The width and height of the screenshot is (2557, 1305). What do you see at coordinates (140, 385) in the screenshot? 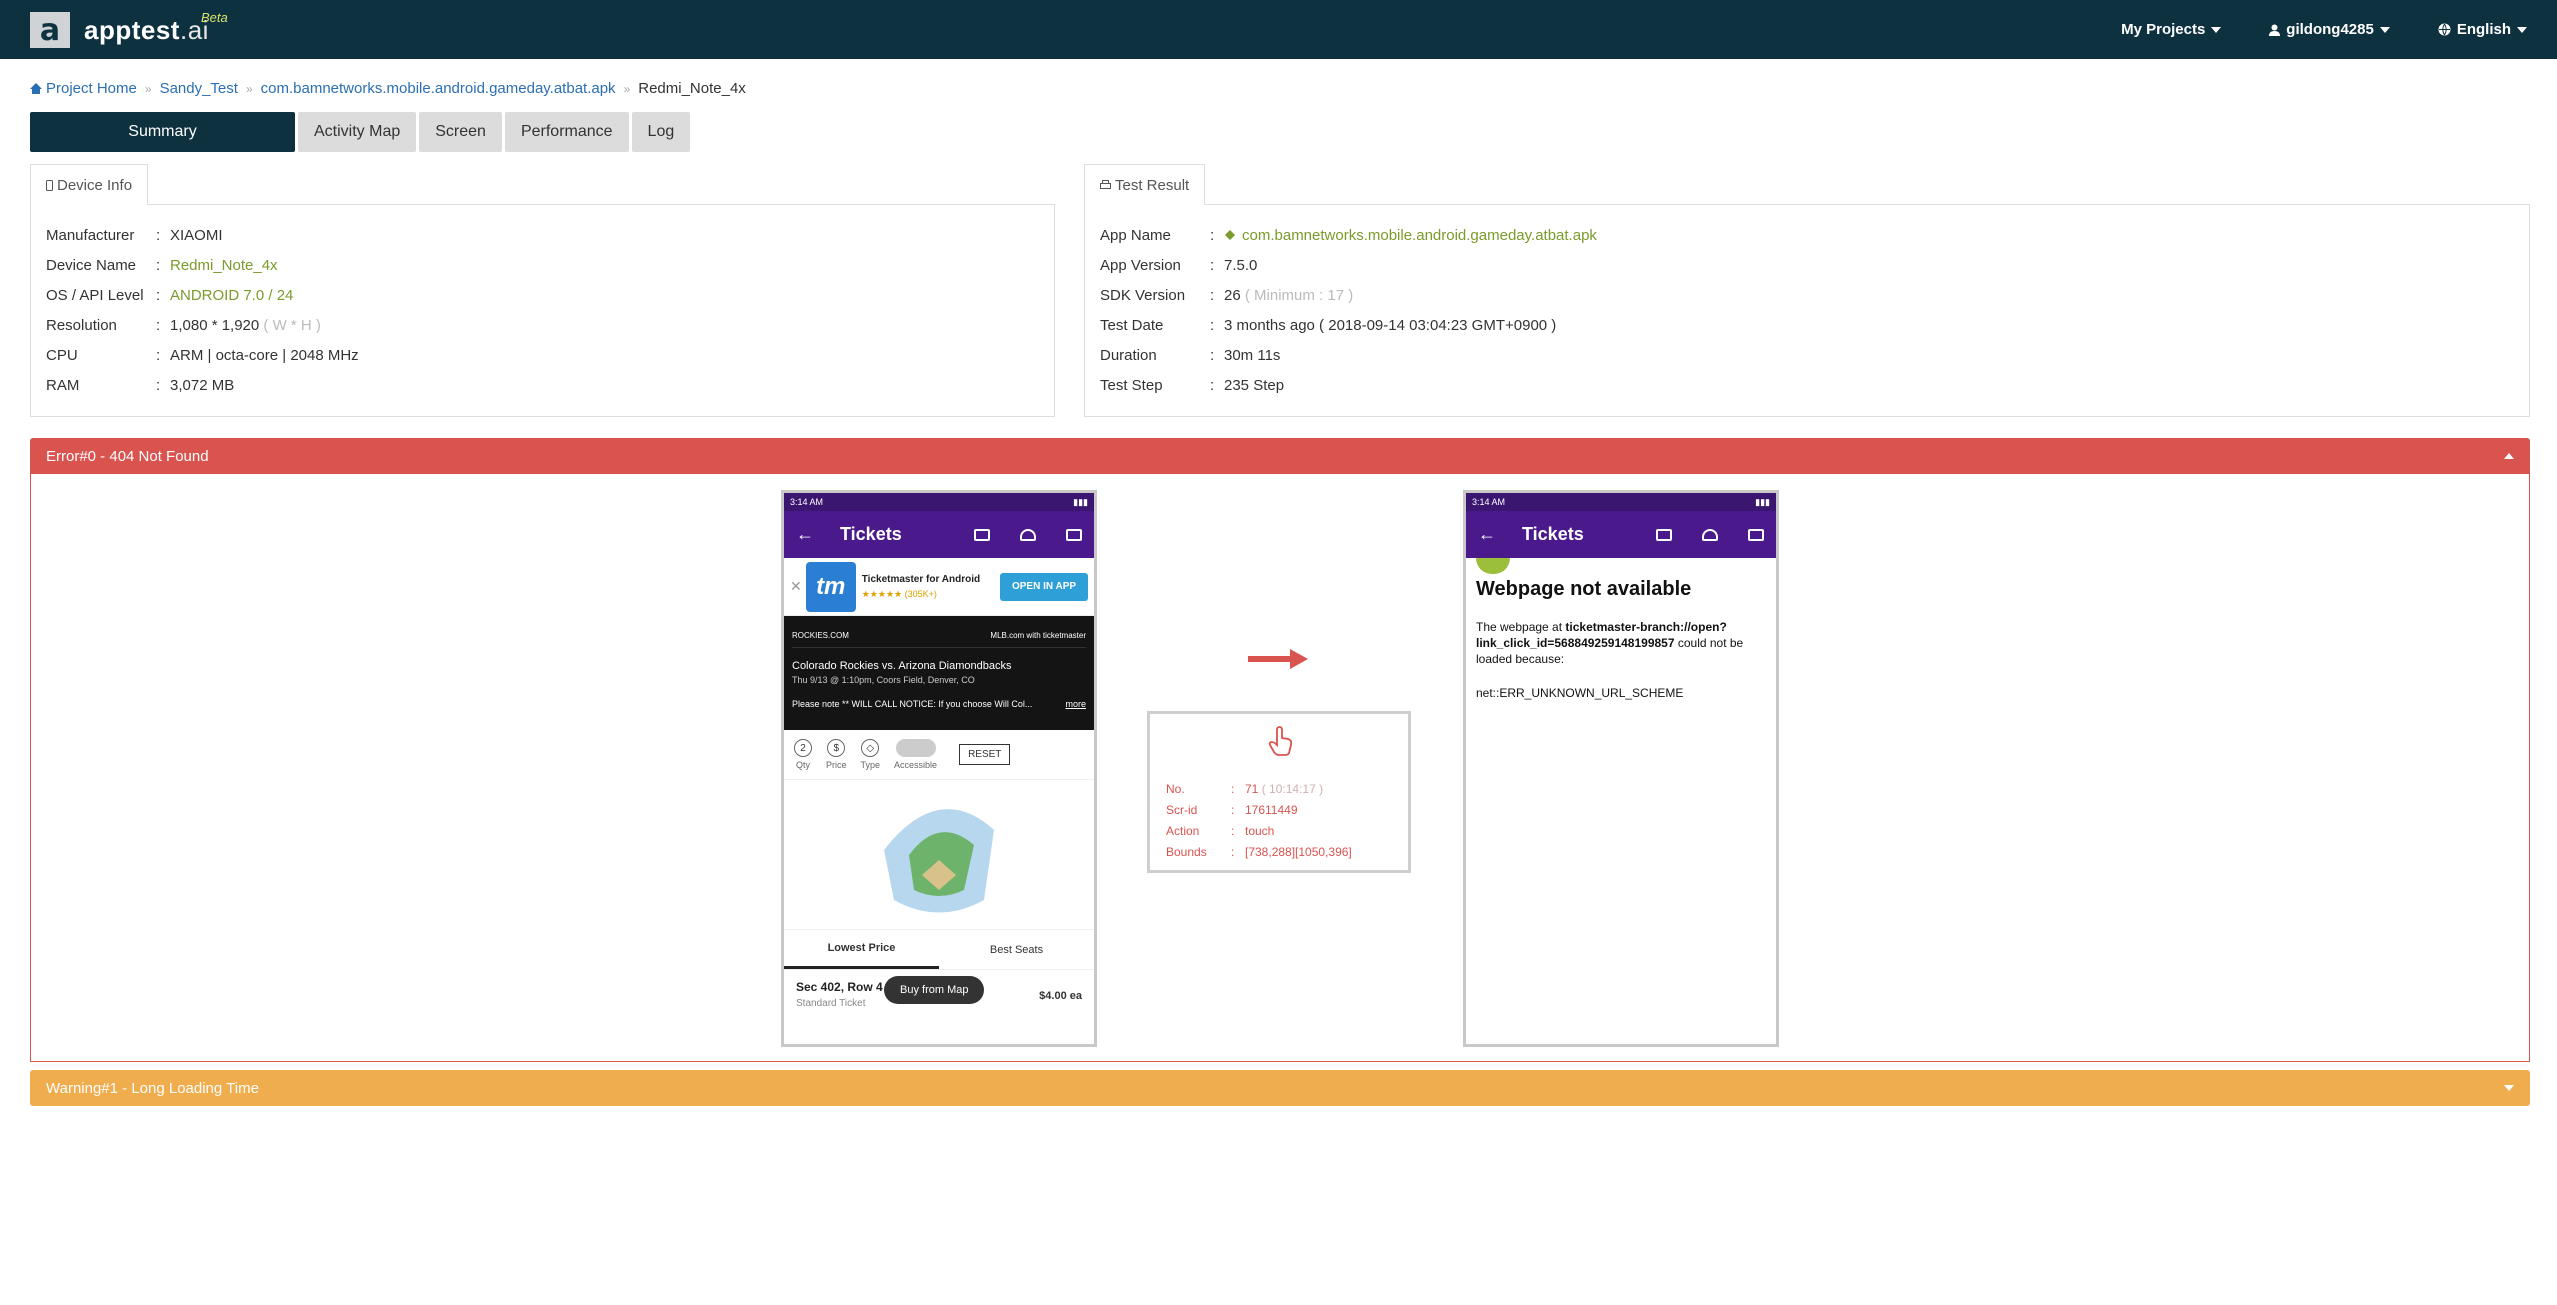
I see `info-row-ram: RAM:3,072 MB` at bounding box center [140, 385].